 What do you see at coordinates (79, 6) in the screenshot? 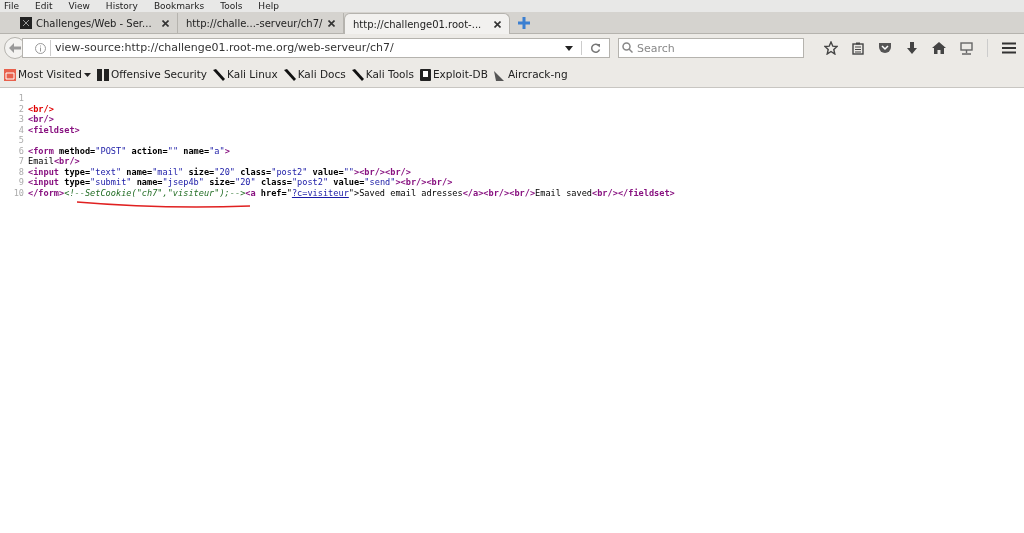
I see `menu-item: View` at bounding box center [79, 6].